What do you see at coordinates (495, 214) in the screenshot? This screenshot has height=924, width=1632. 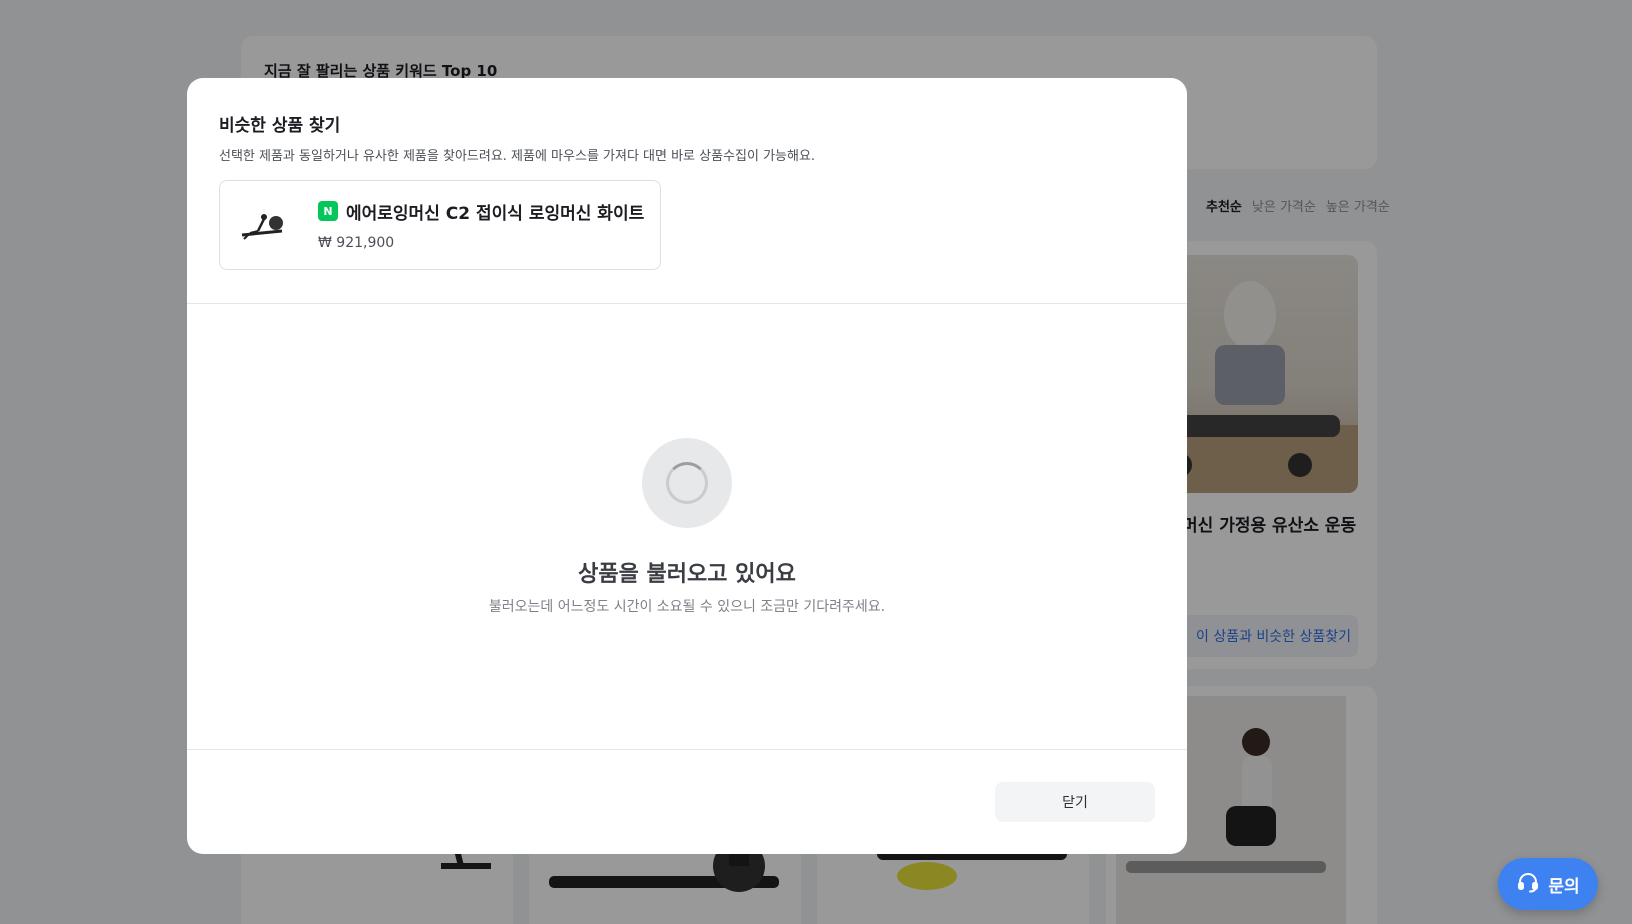 I see `reference-product-name: 에어로잉머신 C2 접이식 로잉머신 화이트` at bounding box center [495, 214].